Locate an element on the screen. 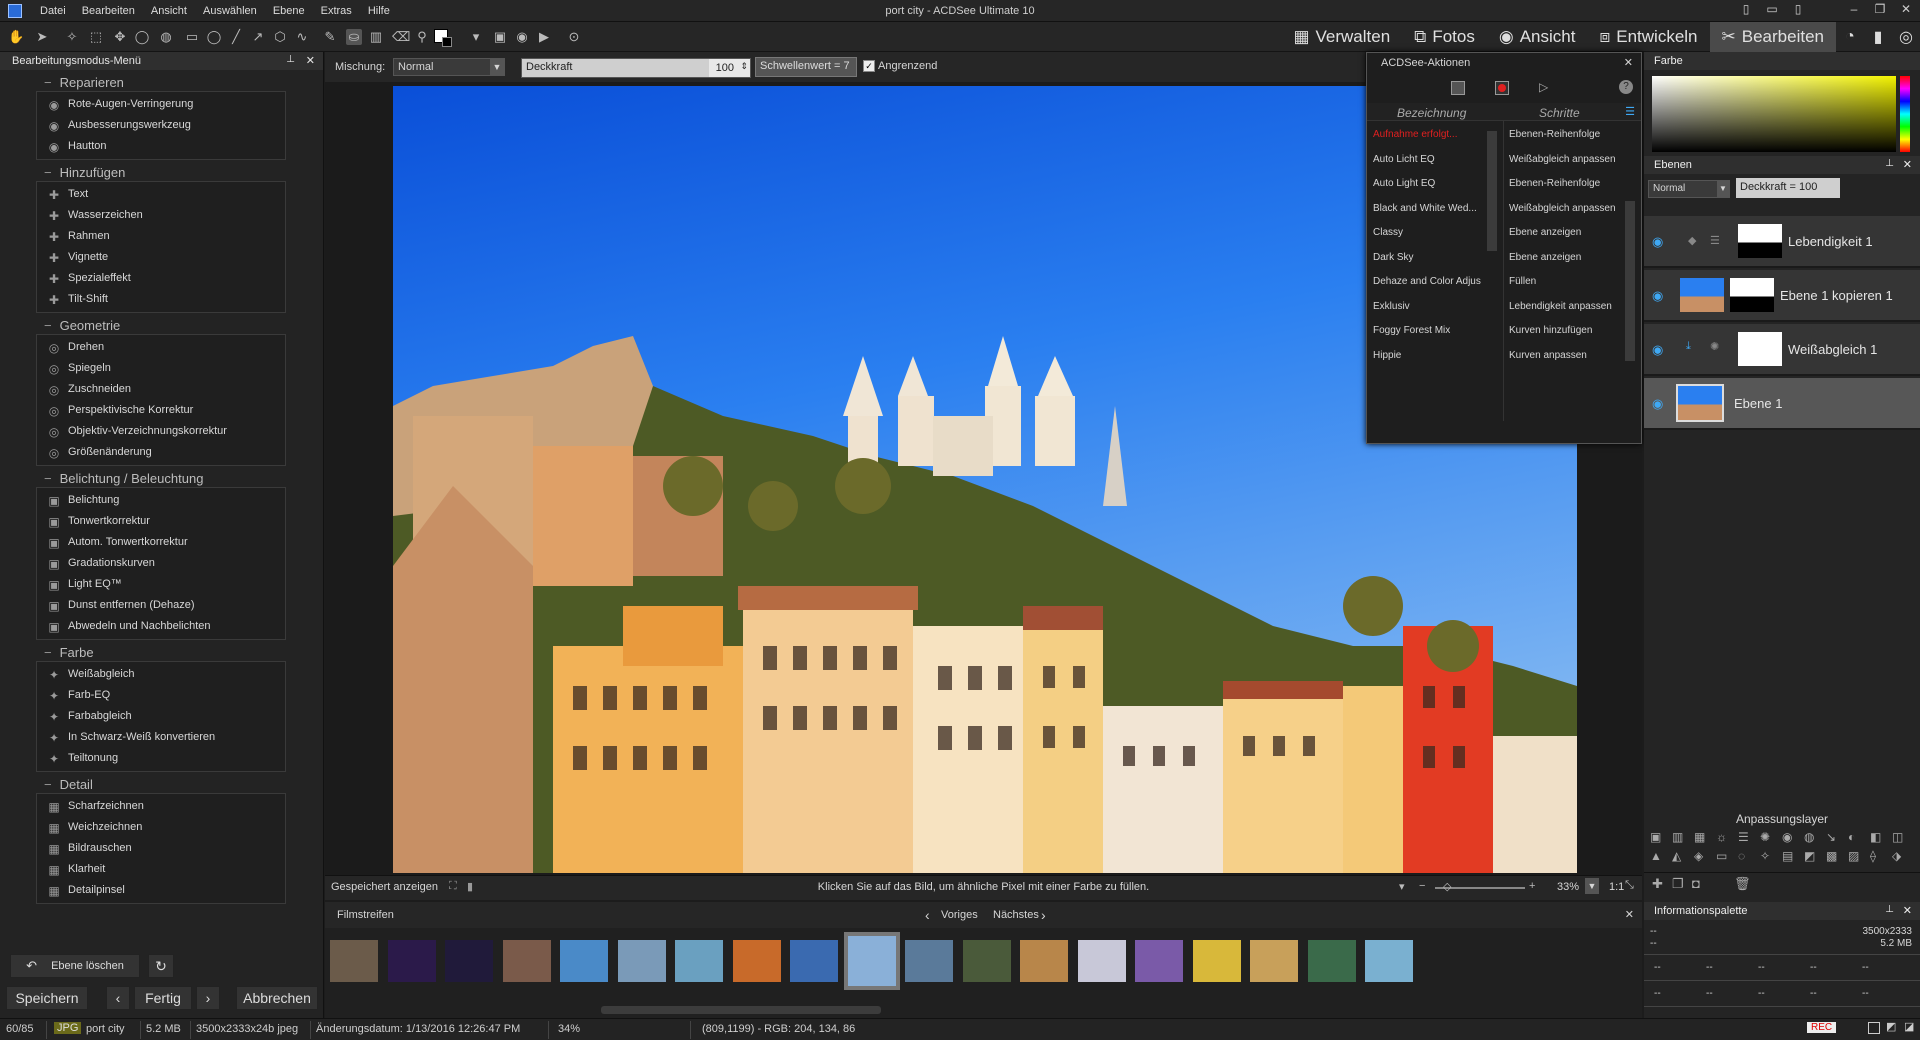  menu-item: ✦ In Schwarz-Weiß konvertieren is located at coordinates (161, 737).